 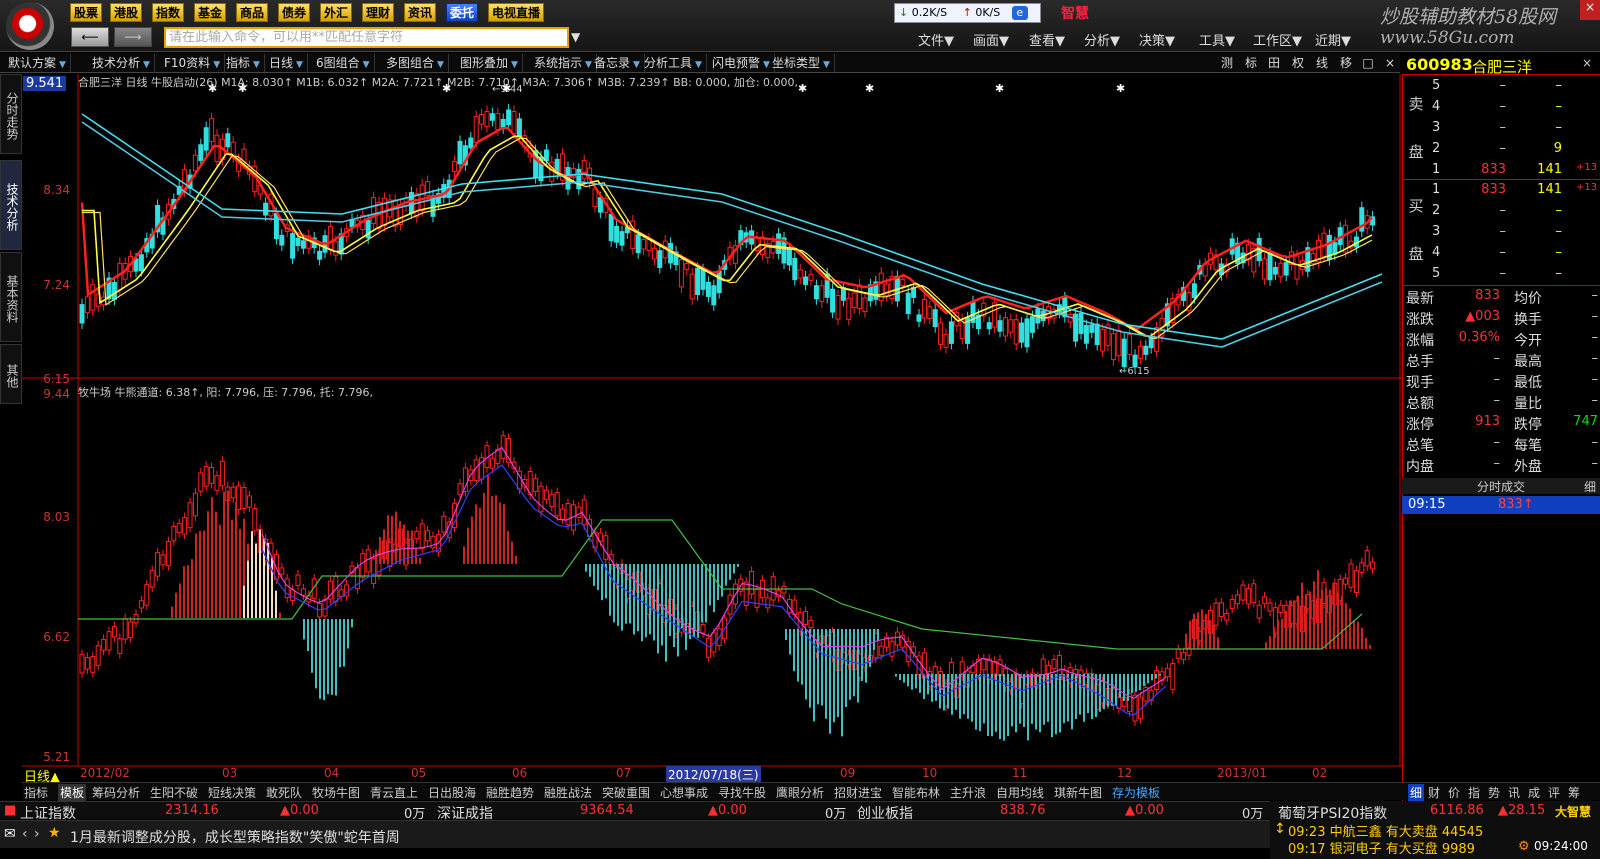 What do you see at coordinates (30, 26) in the screenshot?
I see `app-logo-icon` at bounding box center [30, 26].